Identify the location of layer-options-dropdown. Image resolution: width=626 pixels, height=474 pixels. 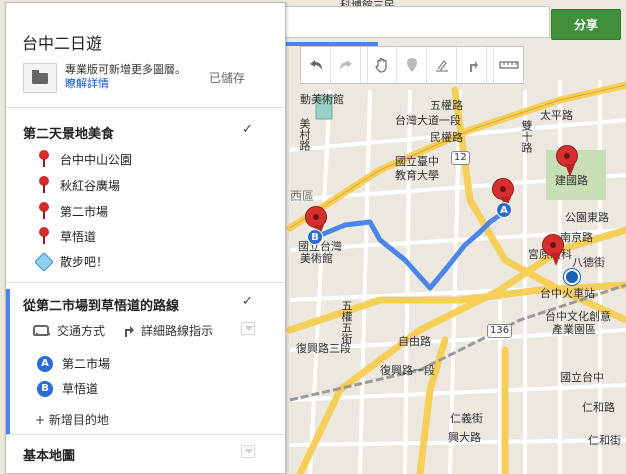
(248, 328).